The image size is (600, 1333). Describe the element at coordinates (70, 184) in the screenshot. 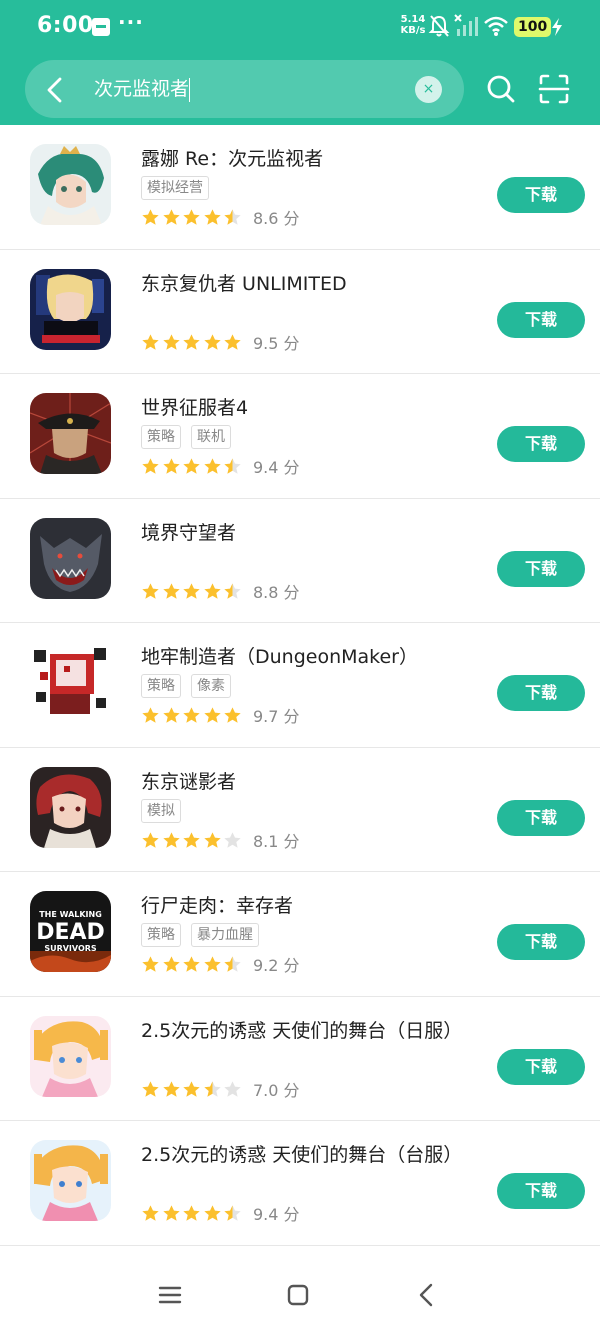

I see `anime-green-hair-character-icon` at that location.